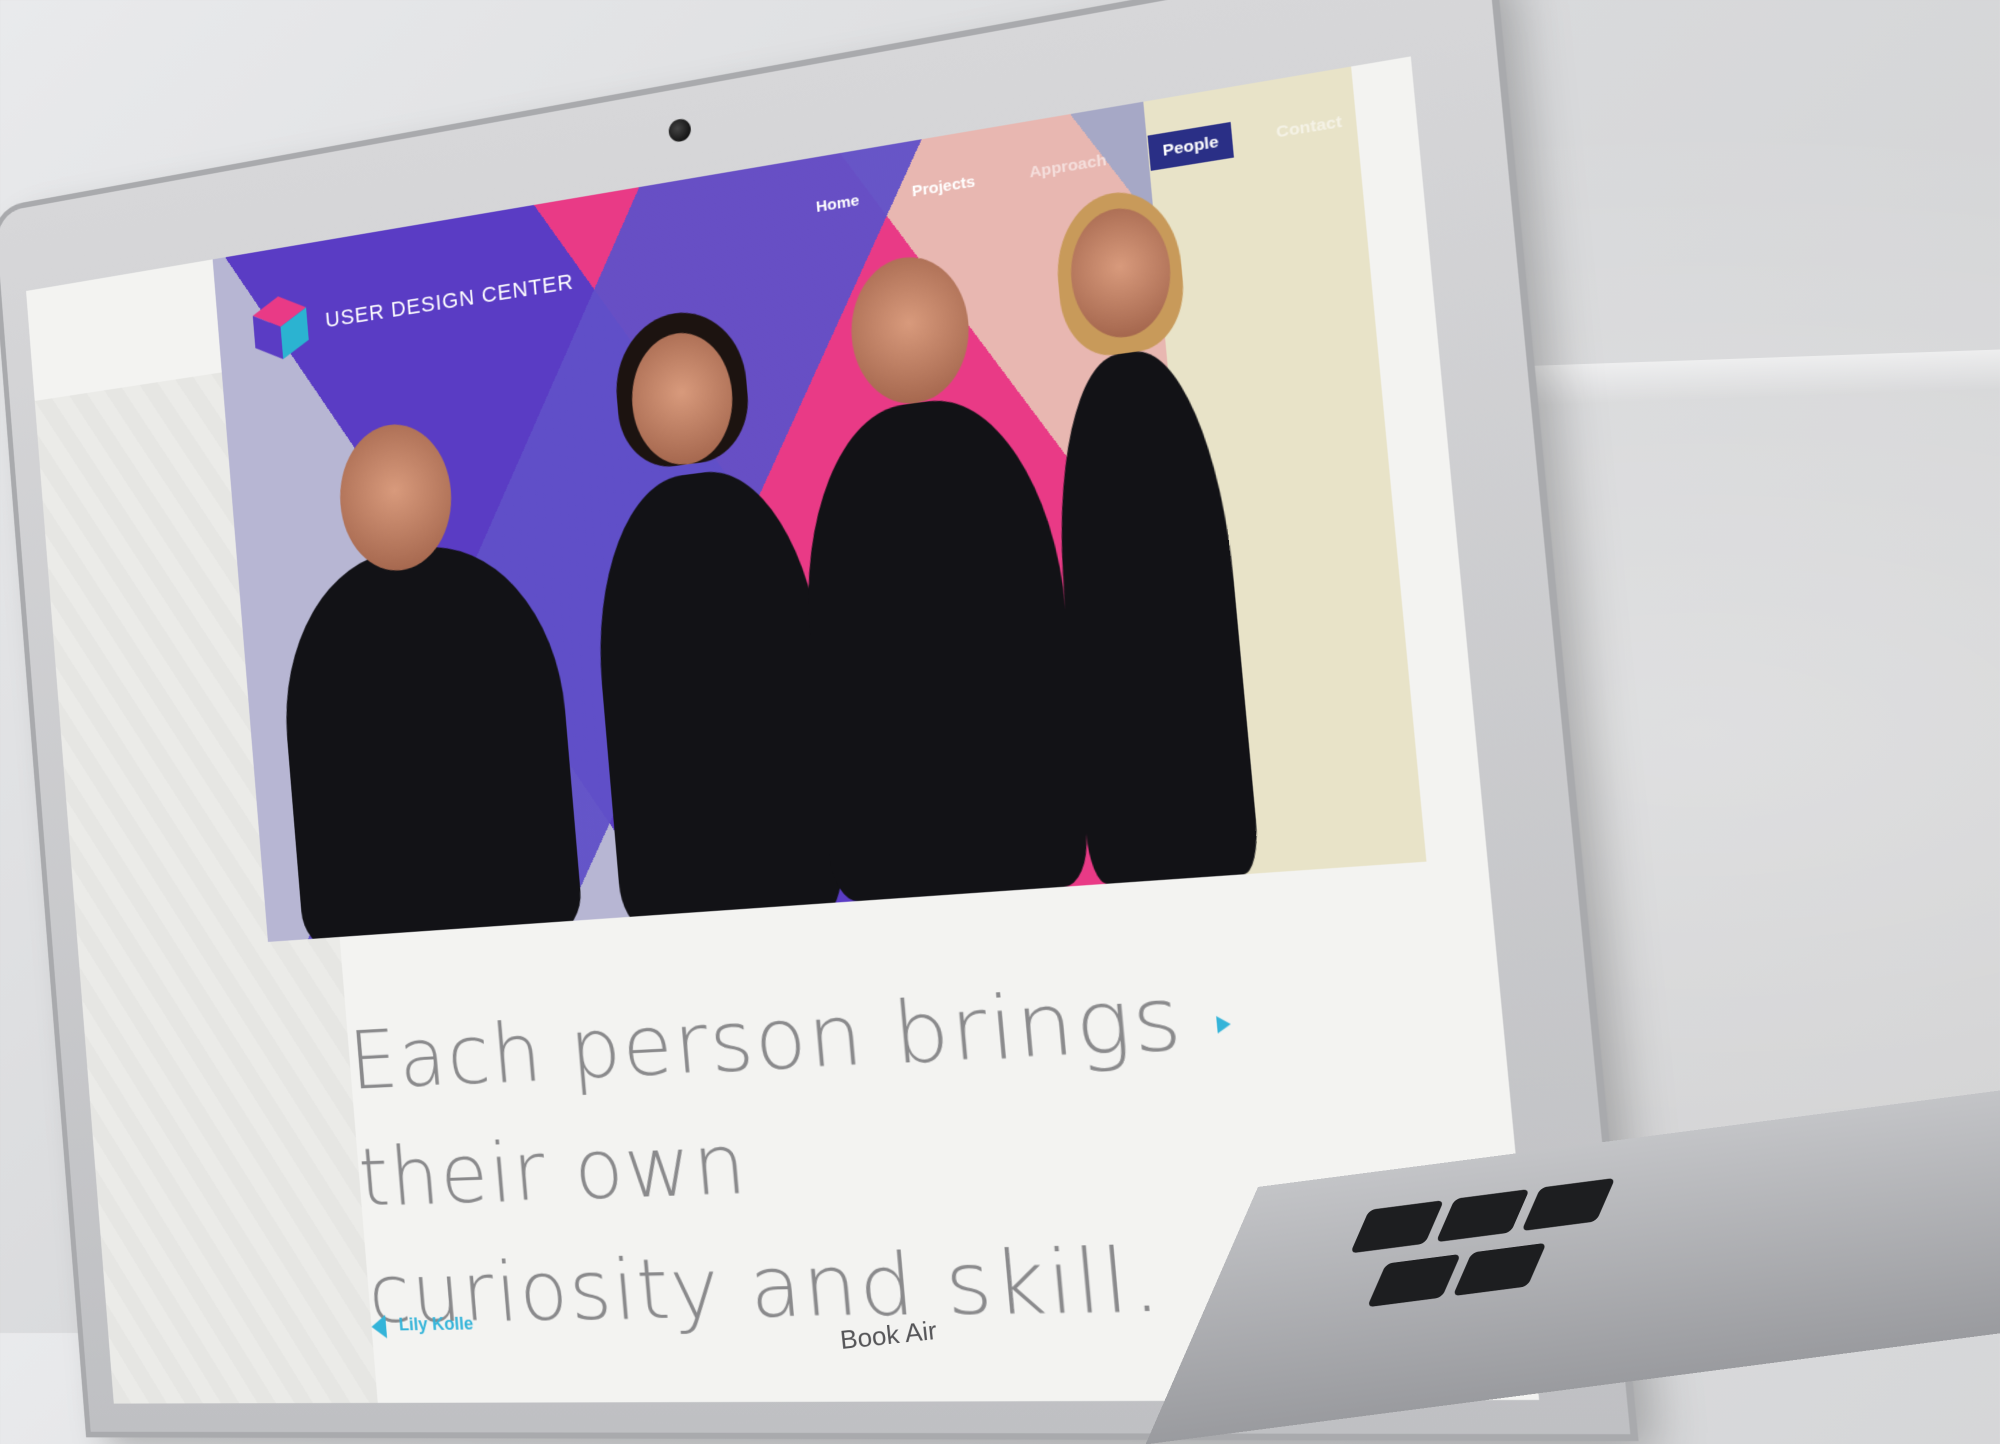  I want to click on person-caption-name: Lily Kolle, so click(436, 1325).